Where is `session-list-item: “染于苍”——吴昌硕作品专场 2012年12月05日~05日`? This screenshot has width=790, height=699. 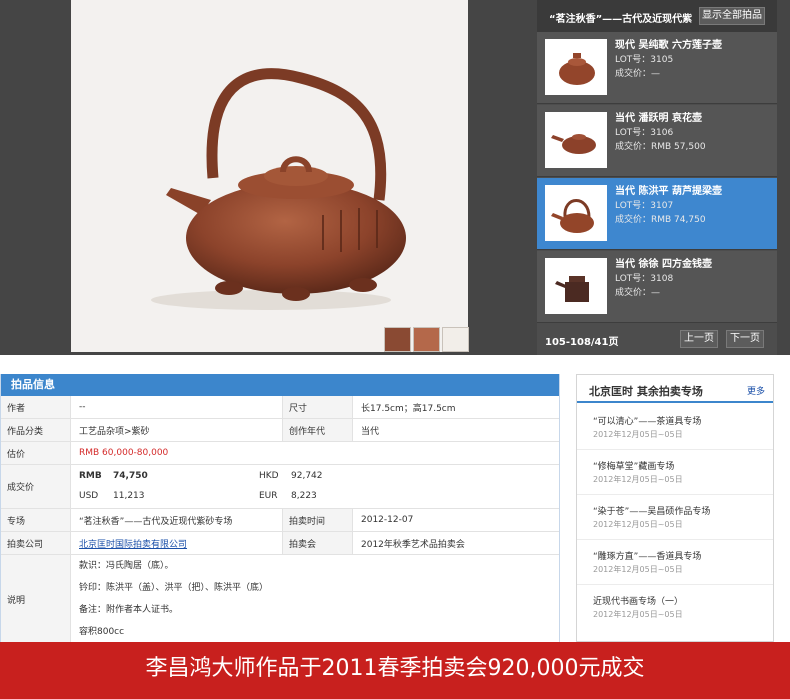 session-list-item: “染于苍”——吴昌硕作品专场 2012年12月05日~05日 is located at coordinates (675, 517).